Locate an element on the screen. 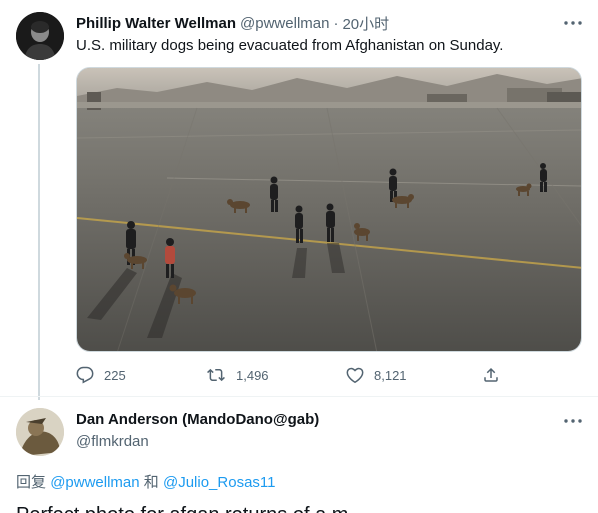 This screenshot has height=513, width=598. more-options-button is located at coordinates (573, 23).